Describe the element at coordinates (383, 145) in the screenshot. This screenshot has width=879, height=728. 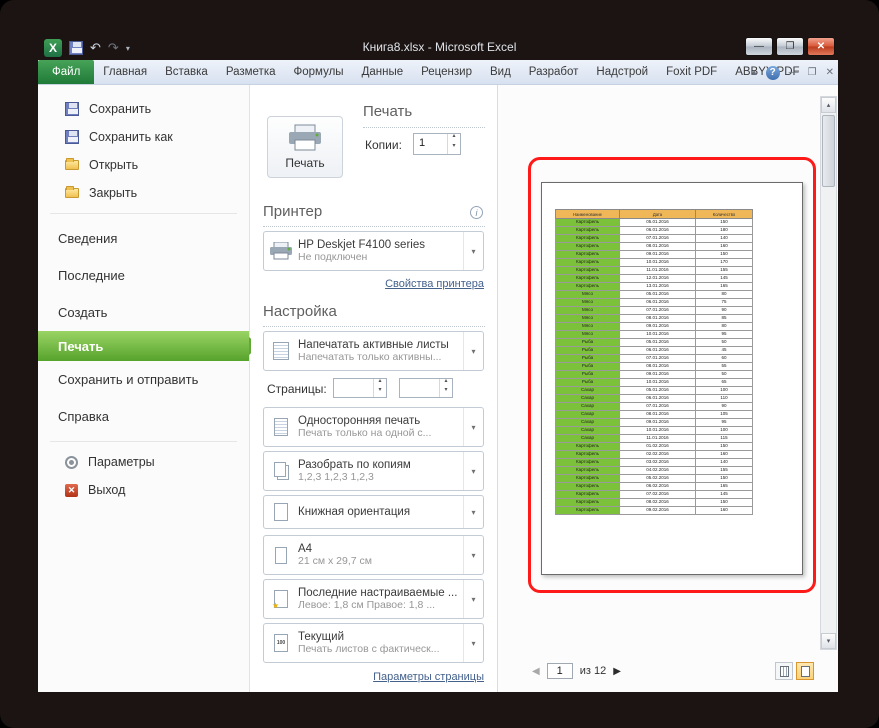
I see `copies-label: Копии:` at that location.